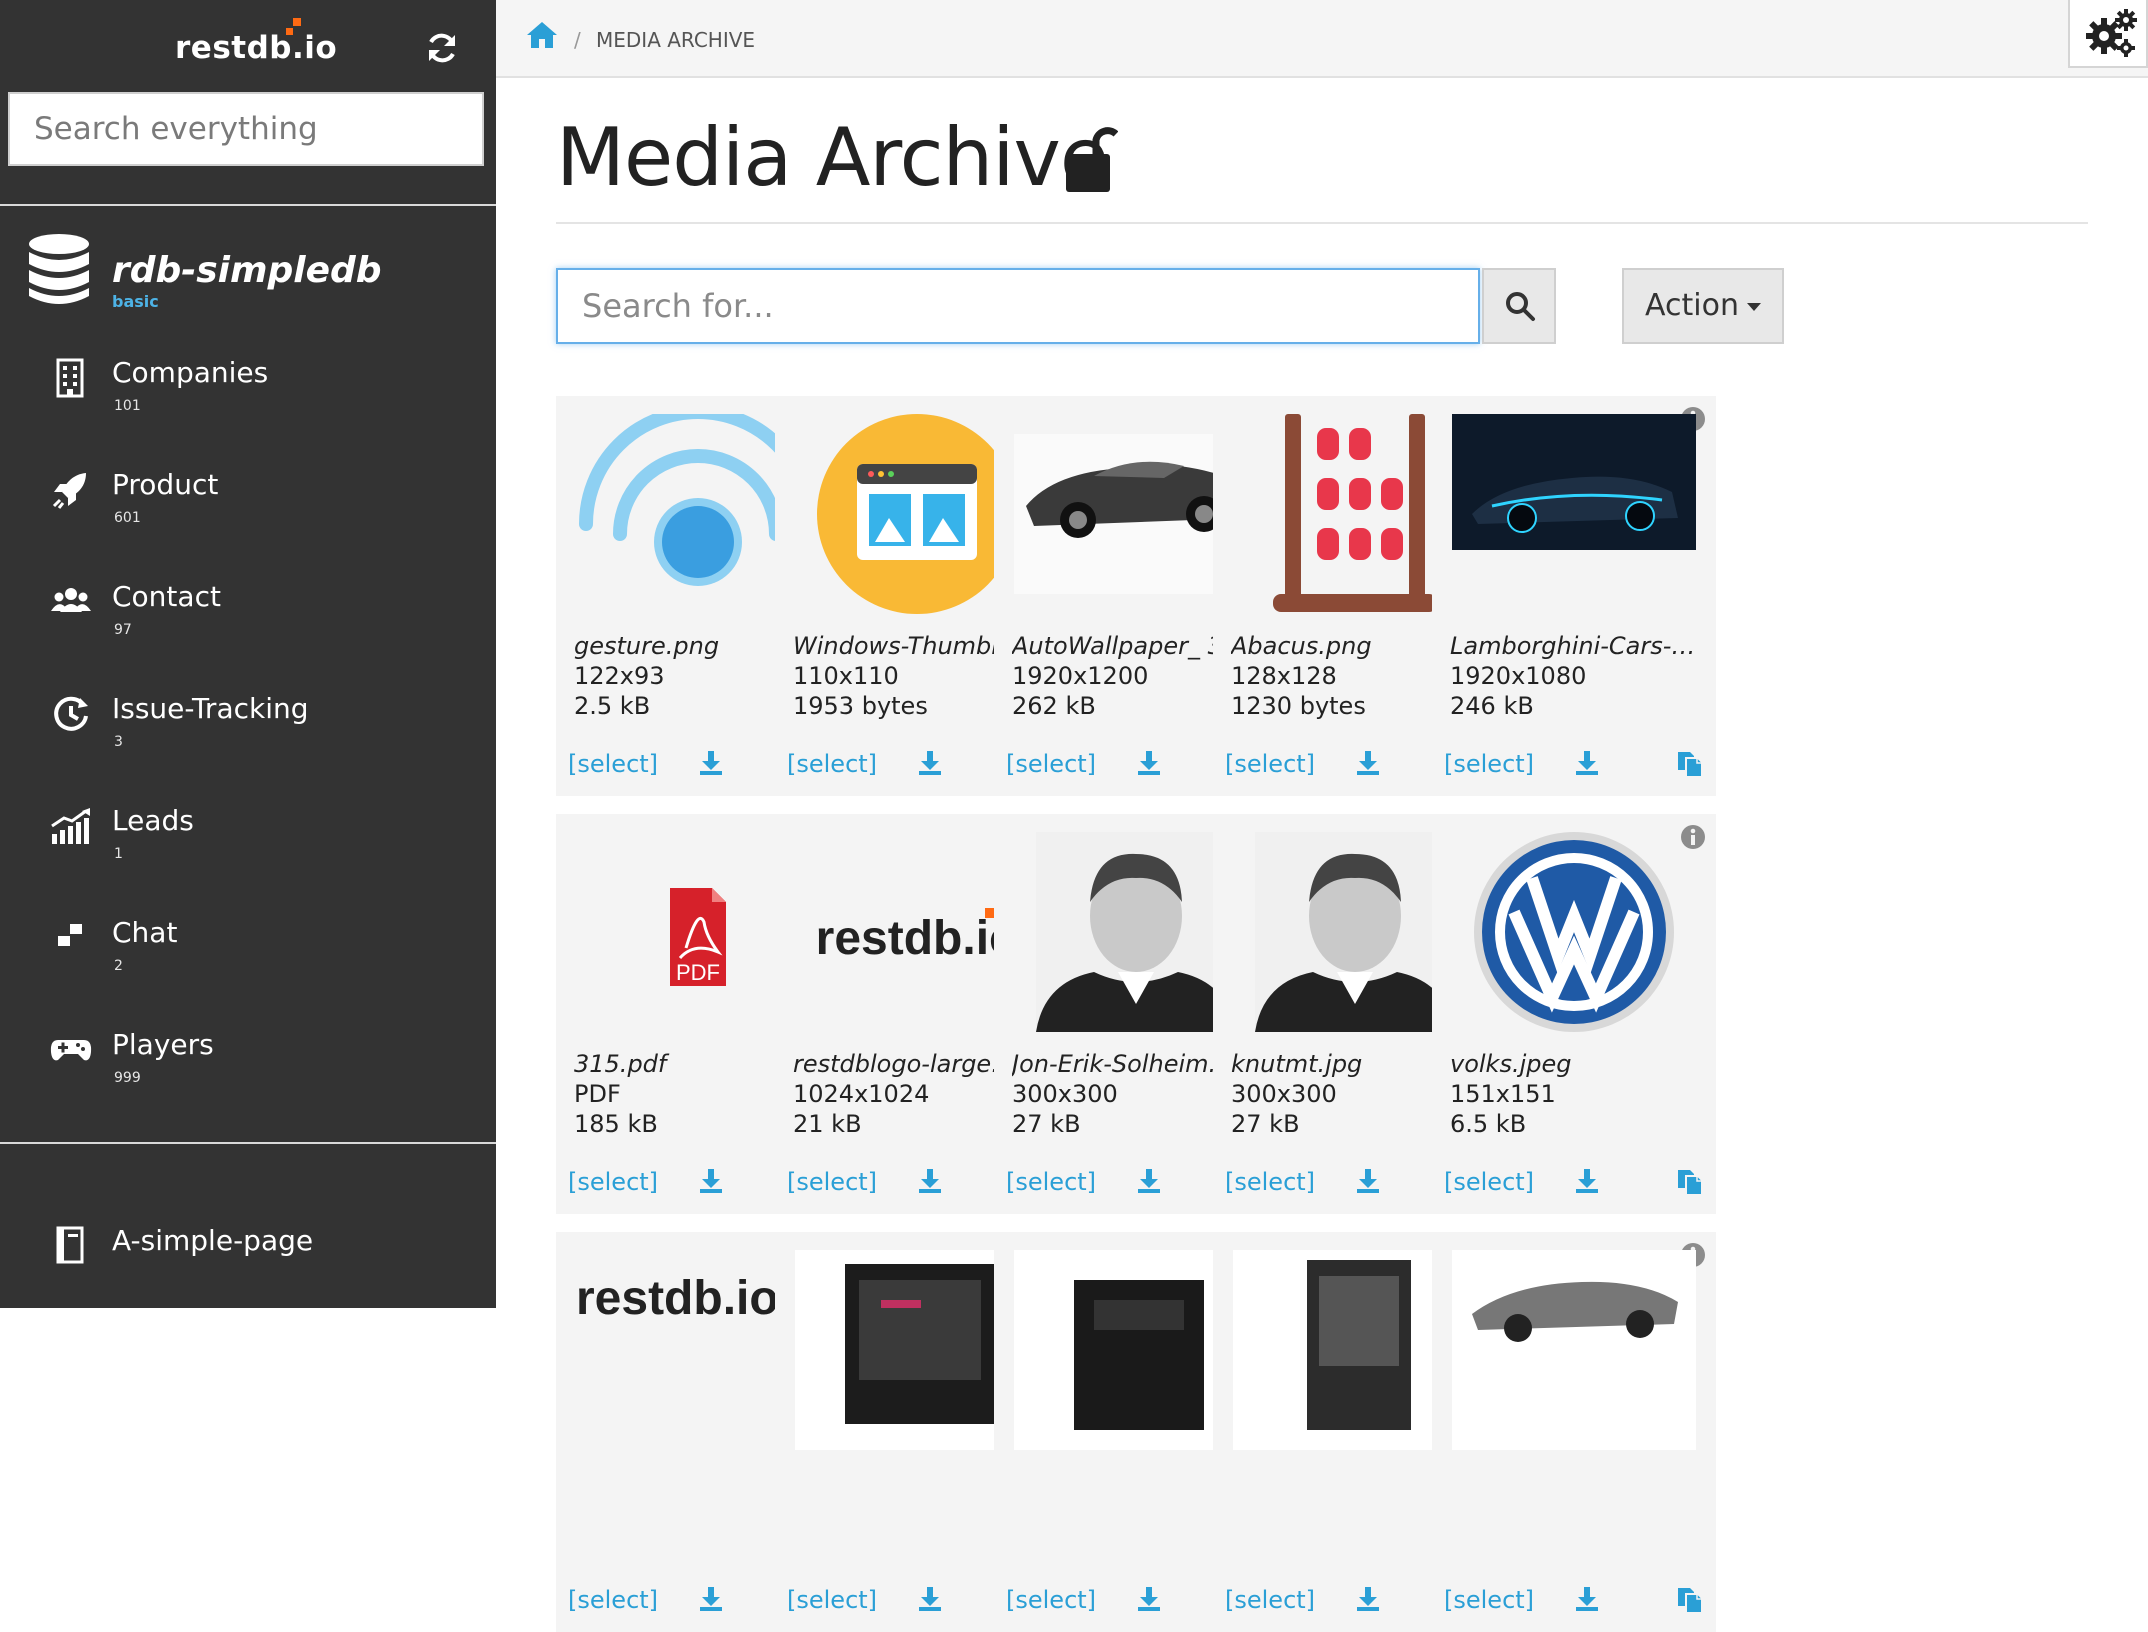  I want to click on media-dimensions: 110x110, so click(846, 676).